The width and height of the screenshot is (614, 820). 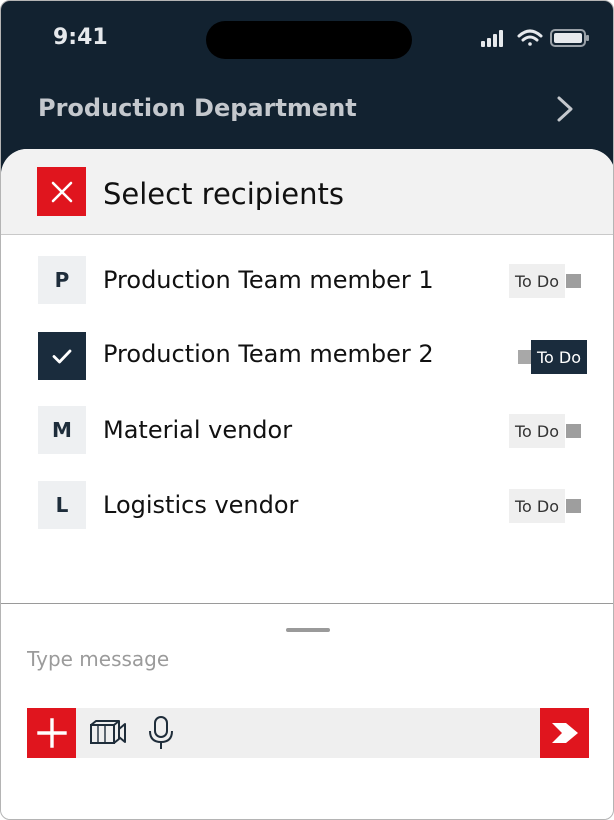 I want to click on recipient-row: P Production Team member 1 To Do, so click(x=307, y=286).